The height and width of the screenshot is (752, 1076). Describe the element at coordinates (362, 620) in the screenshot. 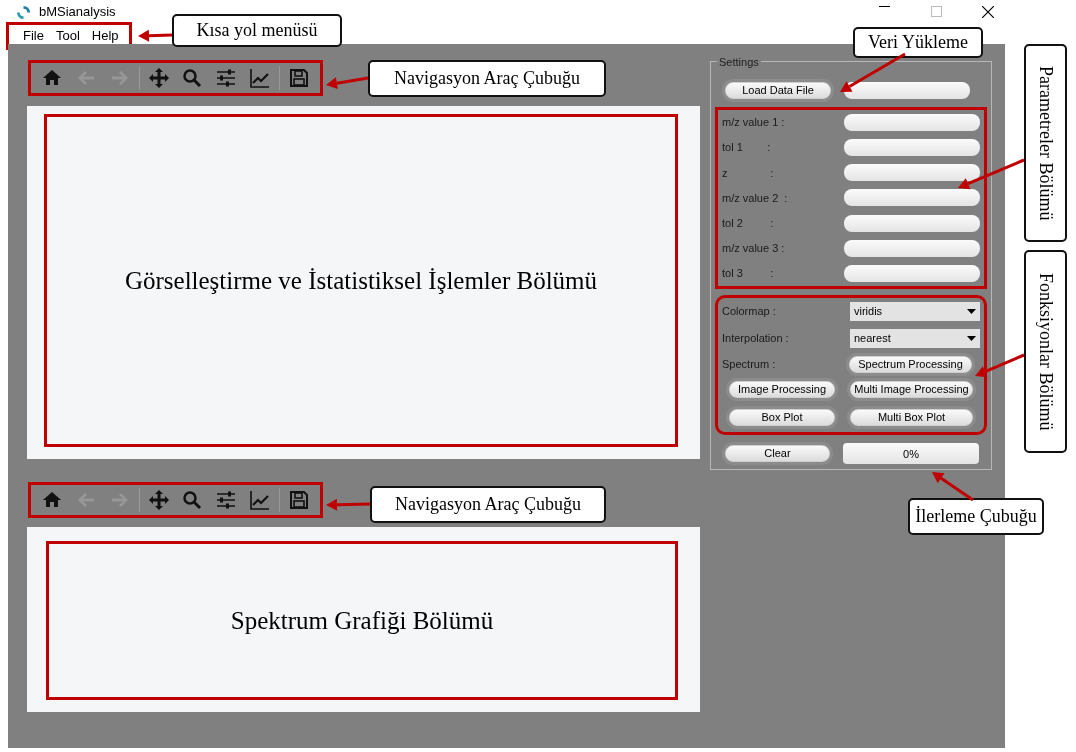

I see `section-label: Spektrum Grafiği Bölümü` at that location.